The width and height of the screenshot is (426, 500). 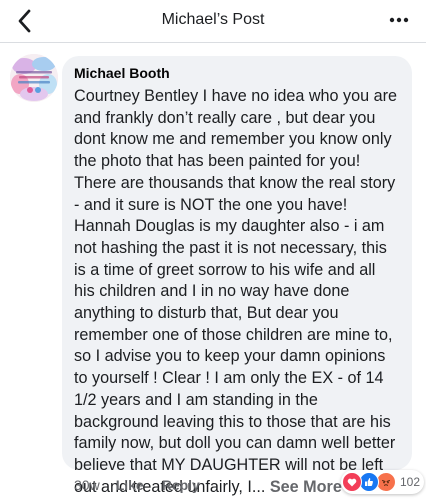 I want to click on more-horizontal-icon, so click(x=399, y=20).